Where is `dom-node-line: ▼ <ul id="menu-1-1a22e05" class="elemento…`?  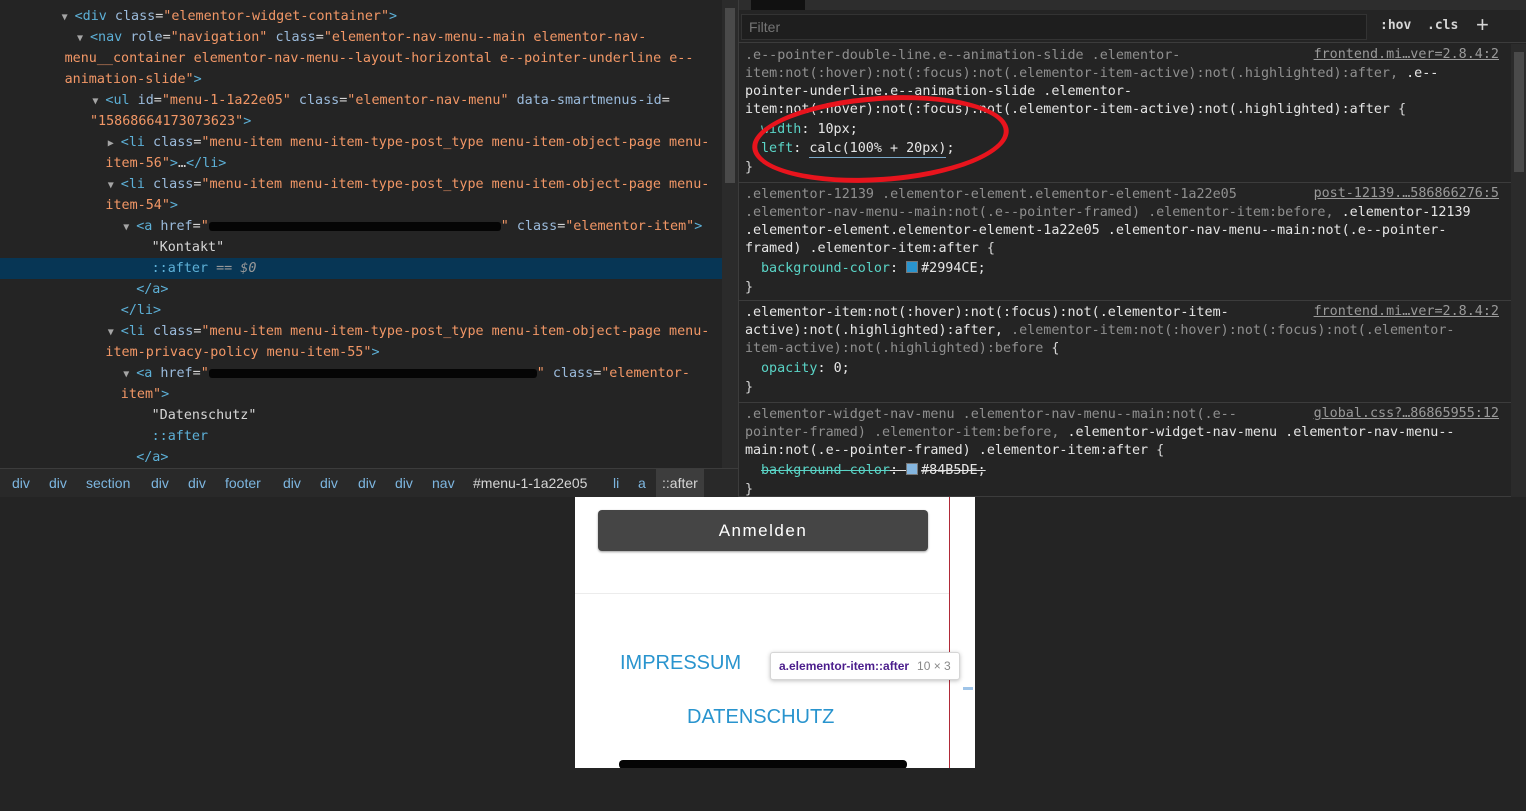 dom-node-line: ▼ <ul id="menu-1-1a22e05" class="elemento… is located at coordinates (361, 100).